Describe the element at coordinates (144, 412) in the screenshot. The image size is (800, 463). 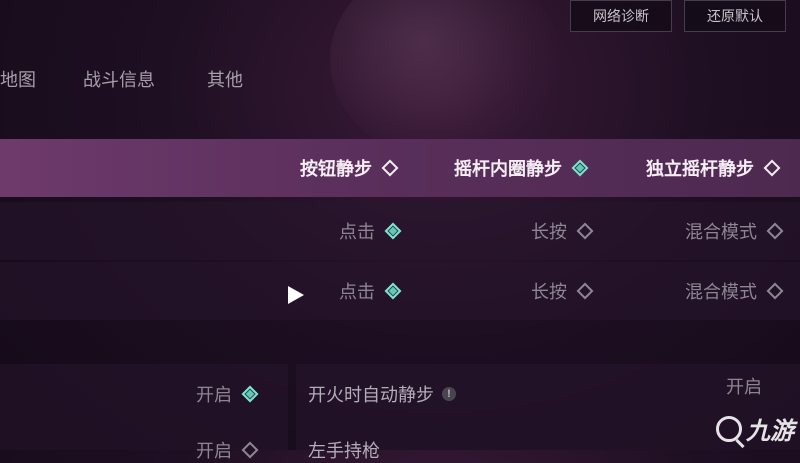
I see `bottom-left-panel: 开启 开启` at that location.